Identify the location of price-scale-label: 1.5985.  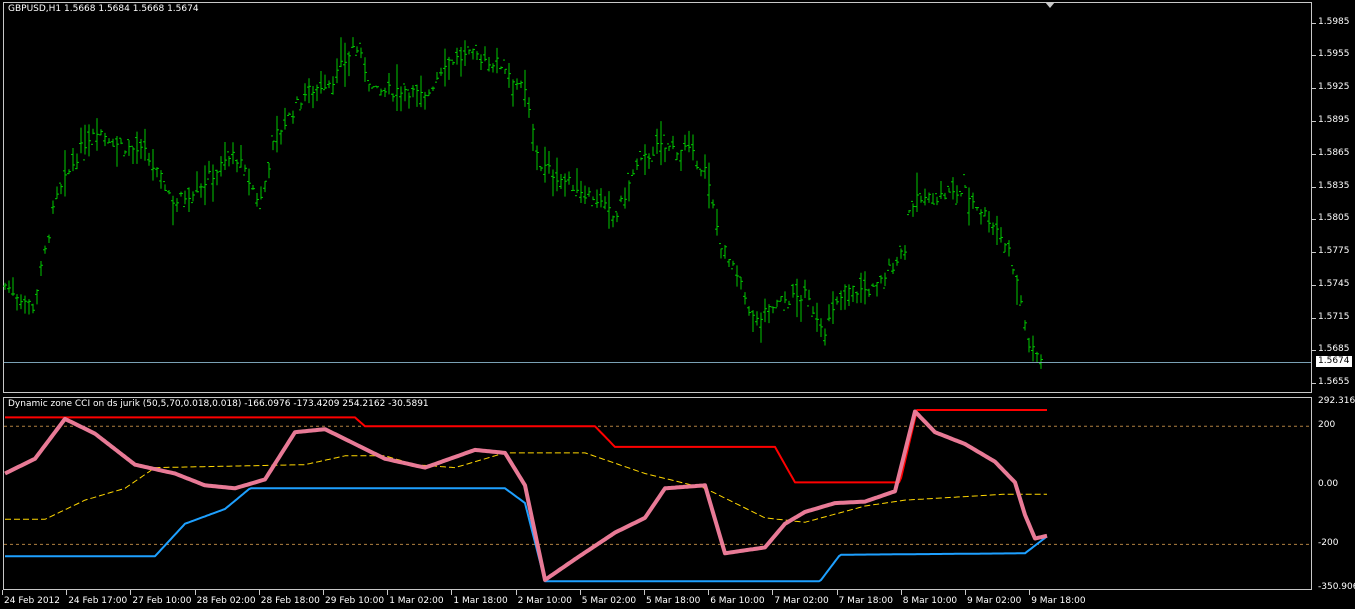
(1334, 21).